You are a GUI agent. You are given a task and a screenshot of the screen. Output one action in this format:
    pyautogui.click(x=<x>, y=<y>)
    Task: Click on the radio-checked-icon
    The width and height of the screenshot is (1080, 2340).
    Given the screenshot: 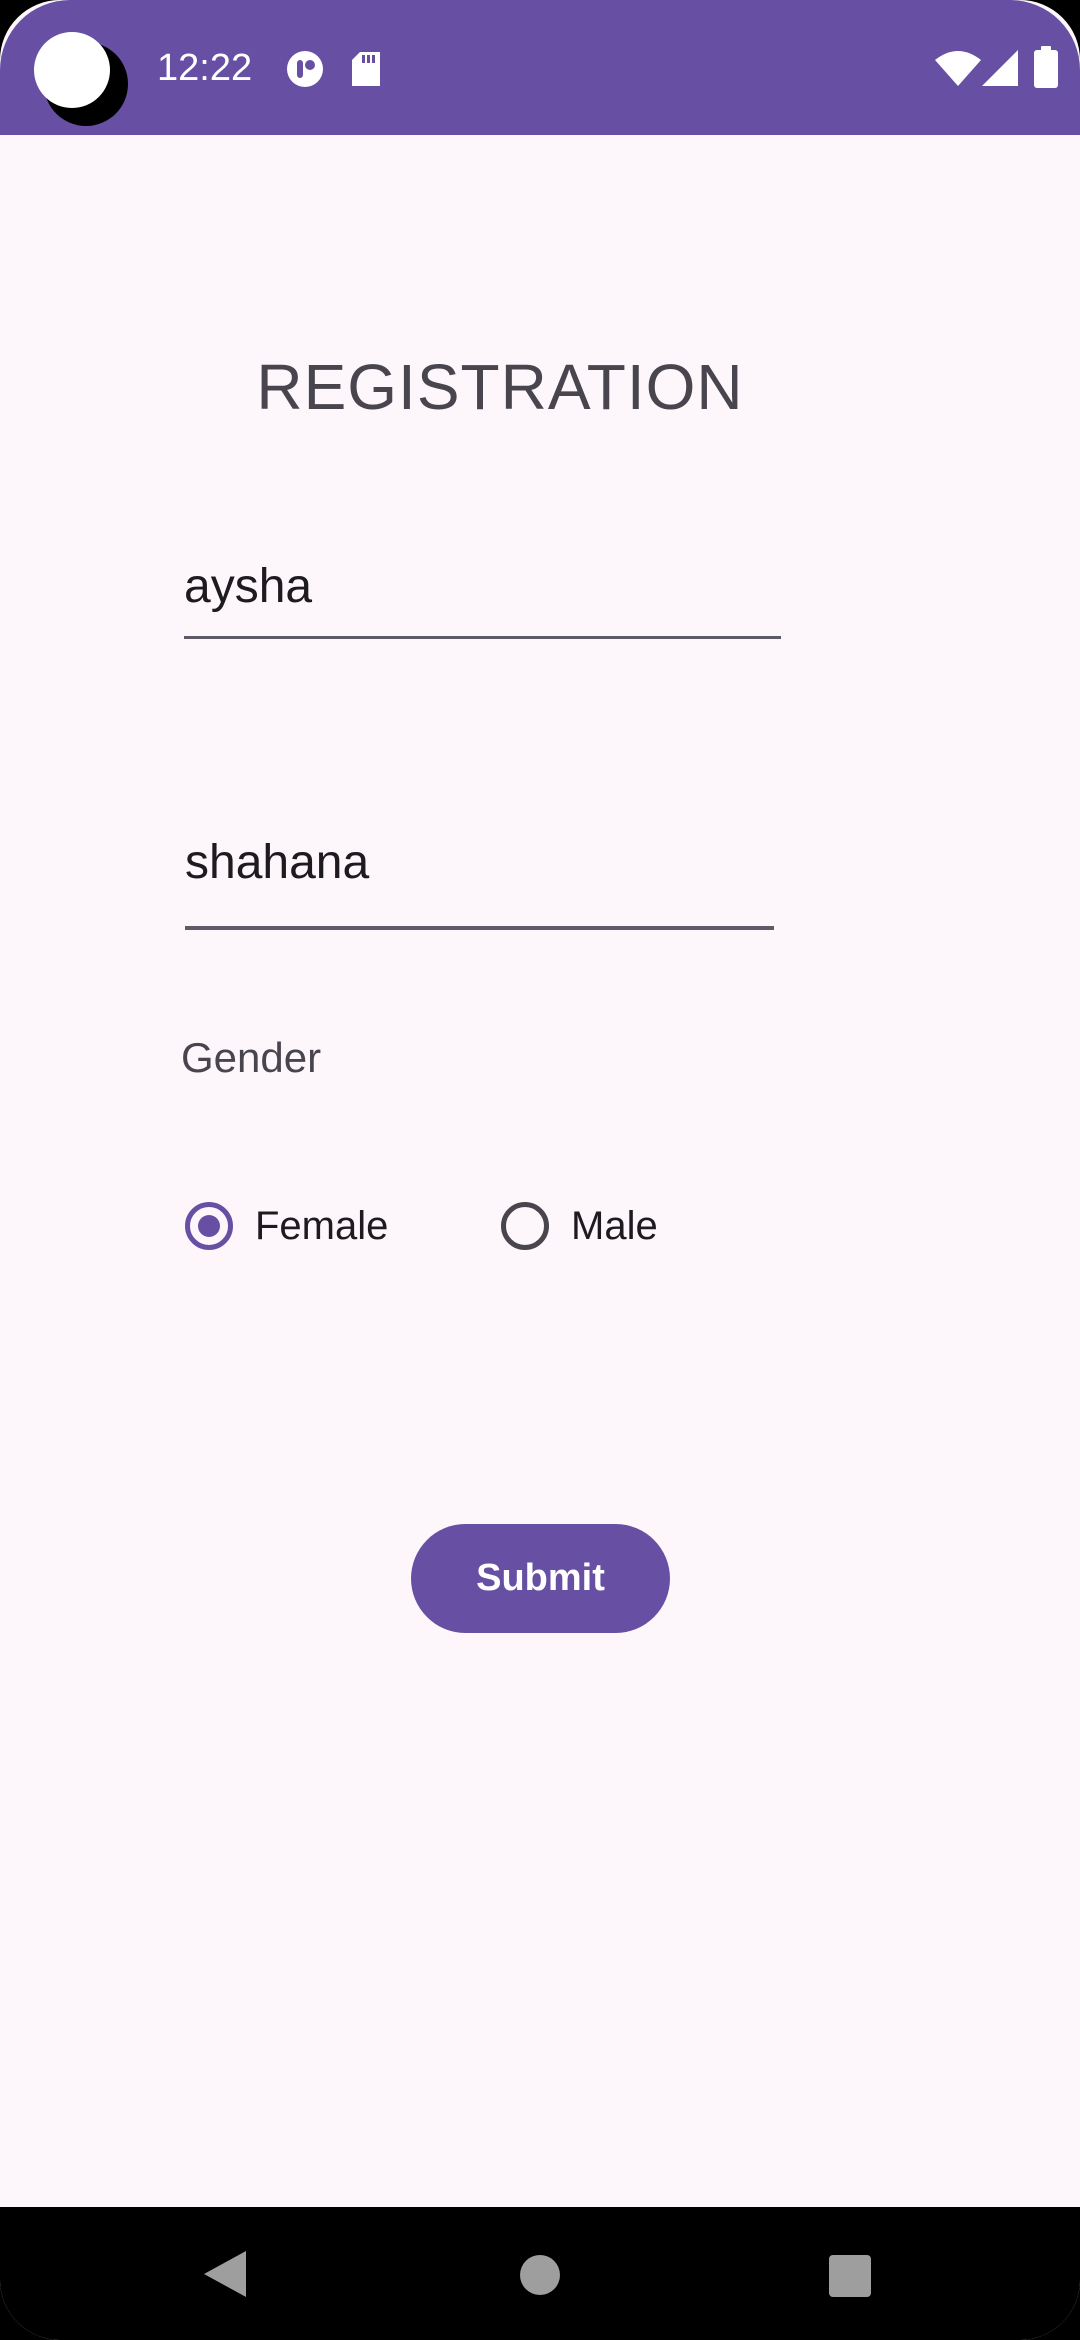 What is the action you would take?
    pyautogui.click(x=209, y=1226)
    